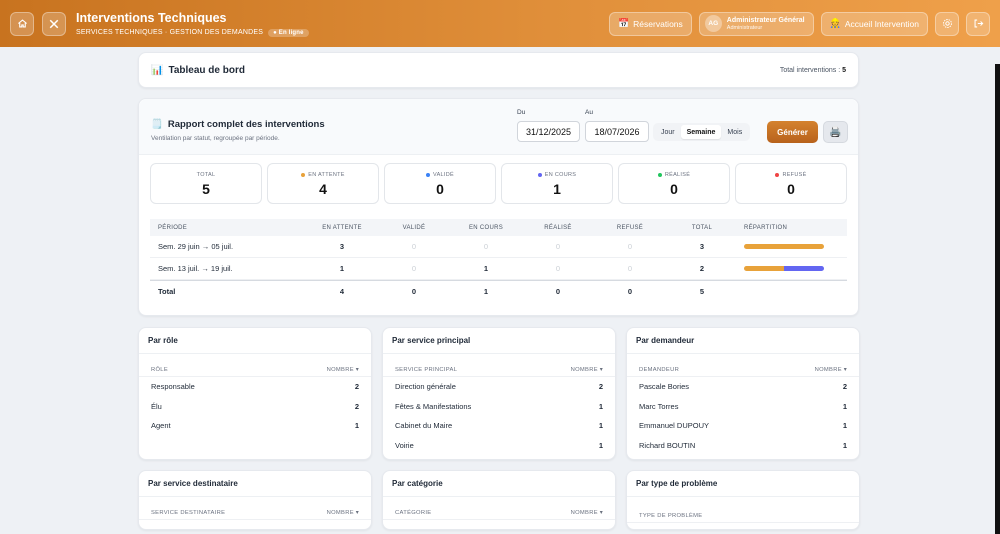  Describe the element at coordinates (167, 291) in the screenshot. I see `total-label: Total` at that location.